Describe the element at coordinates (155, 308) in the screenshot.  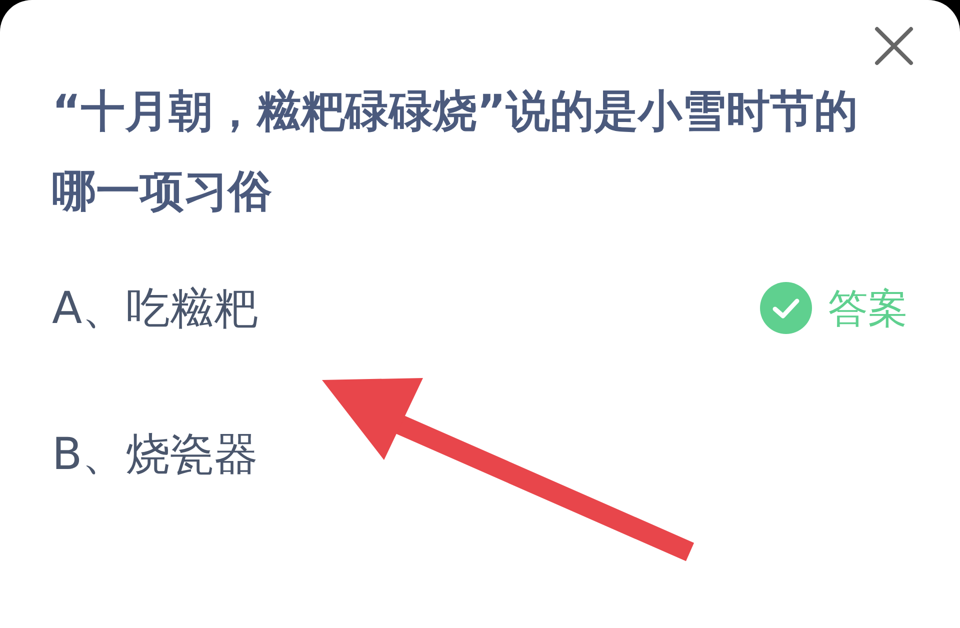
I see `option-text: A、吃糍粑` at that location.